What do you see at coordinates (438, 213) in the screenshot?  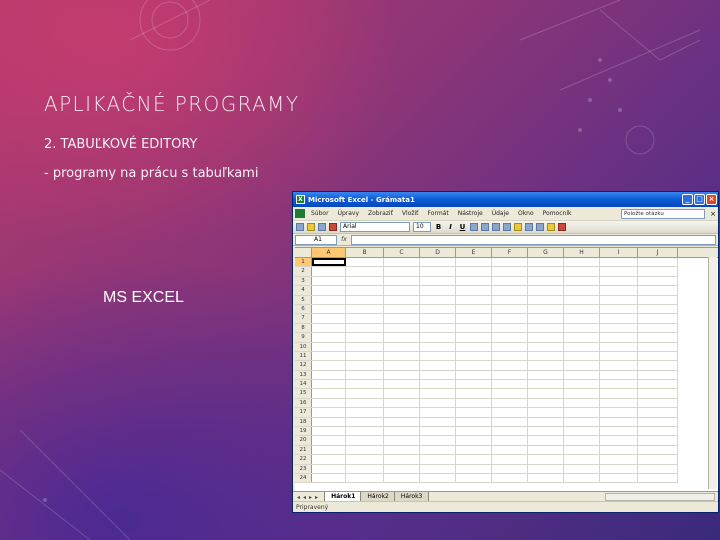 I see `menu-item: Formát` at bounding box center [438, 213].